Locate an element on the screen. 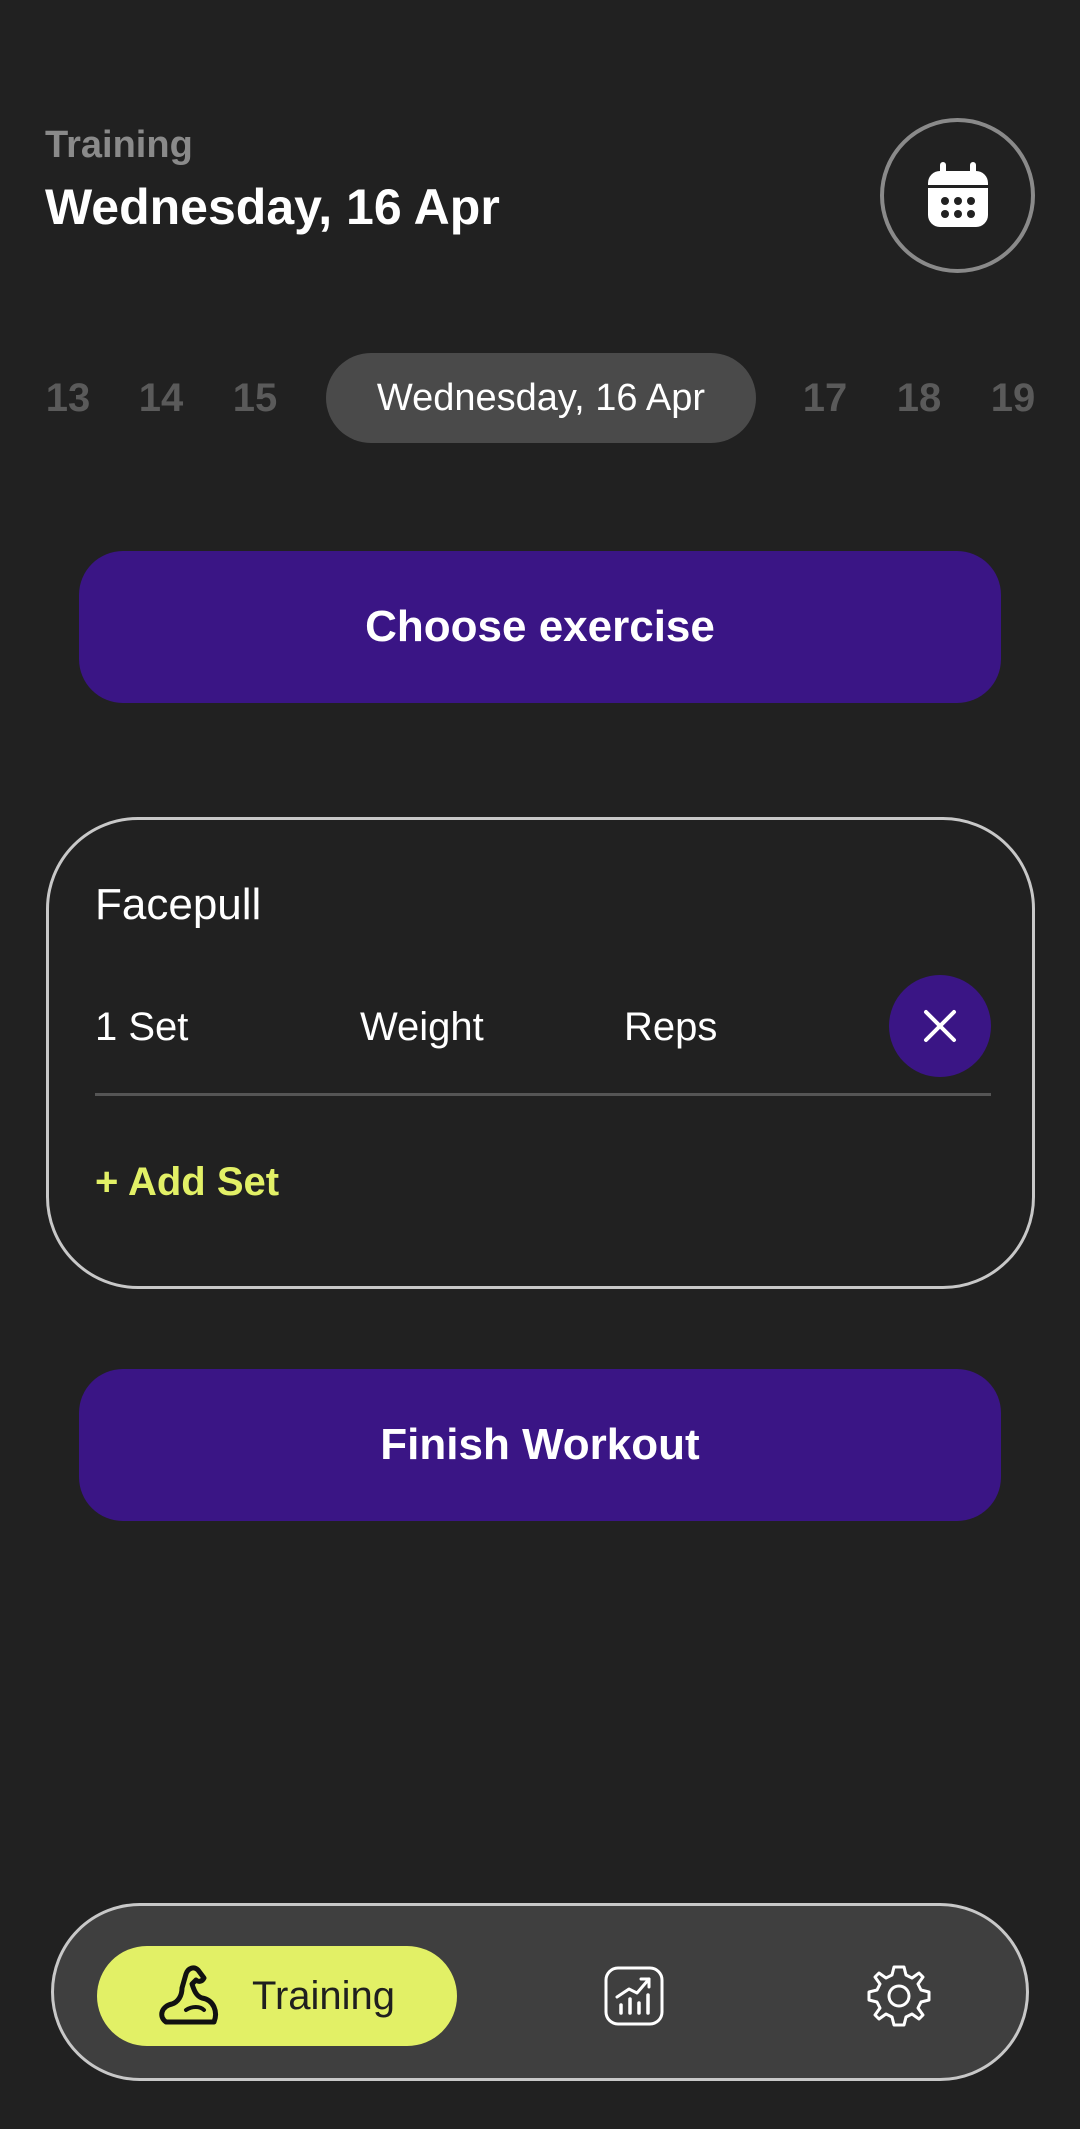 This screenshot has width=1080, height=2129. day-14: 14 is located at coordinates (161, 398).